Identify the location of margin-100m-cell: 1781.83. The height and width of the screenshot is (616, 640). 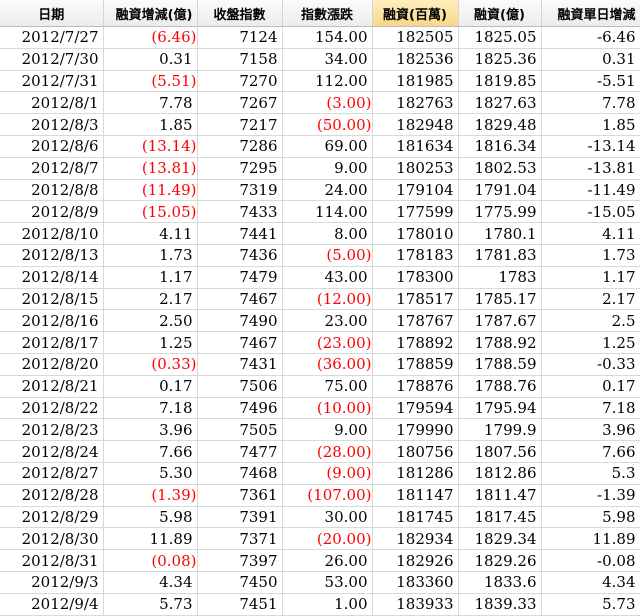
(500, 255).